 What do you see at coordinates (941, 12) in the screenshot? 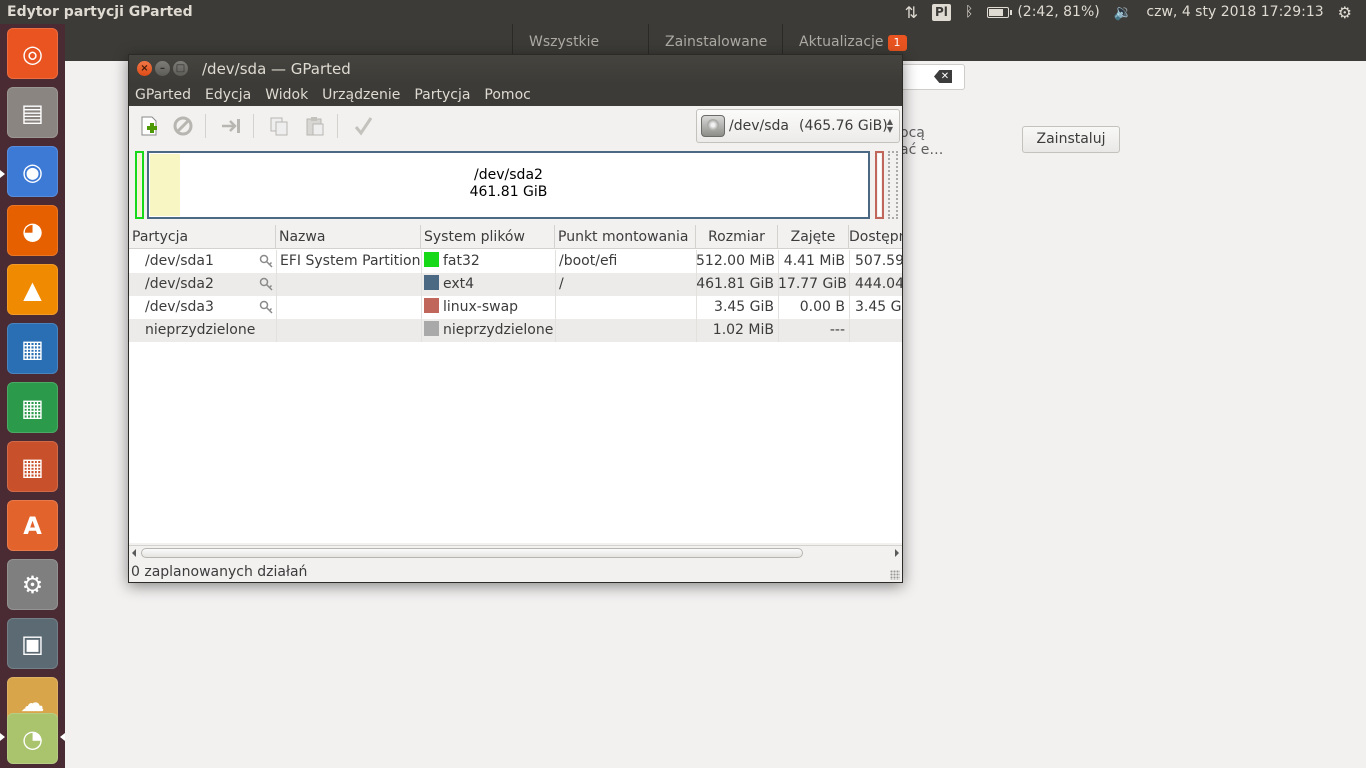
I see `keyboard-layout-indicator: Pl` at bounding box center [941, 12].